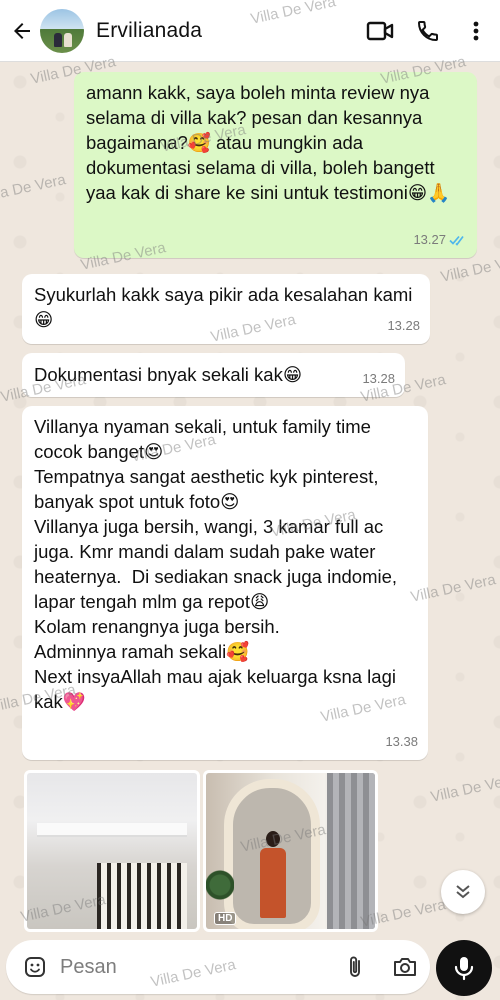 The height and width of the screenshot is (1000, 500). I want to click on incoming-message: Dokumentasi bnyak sekali kak😁 13.28, so click(213, 375).